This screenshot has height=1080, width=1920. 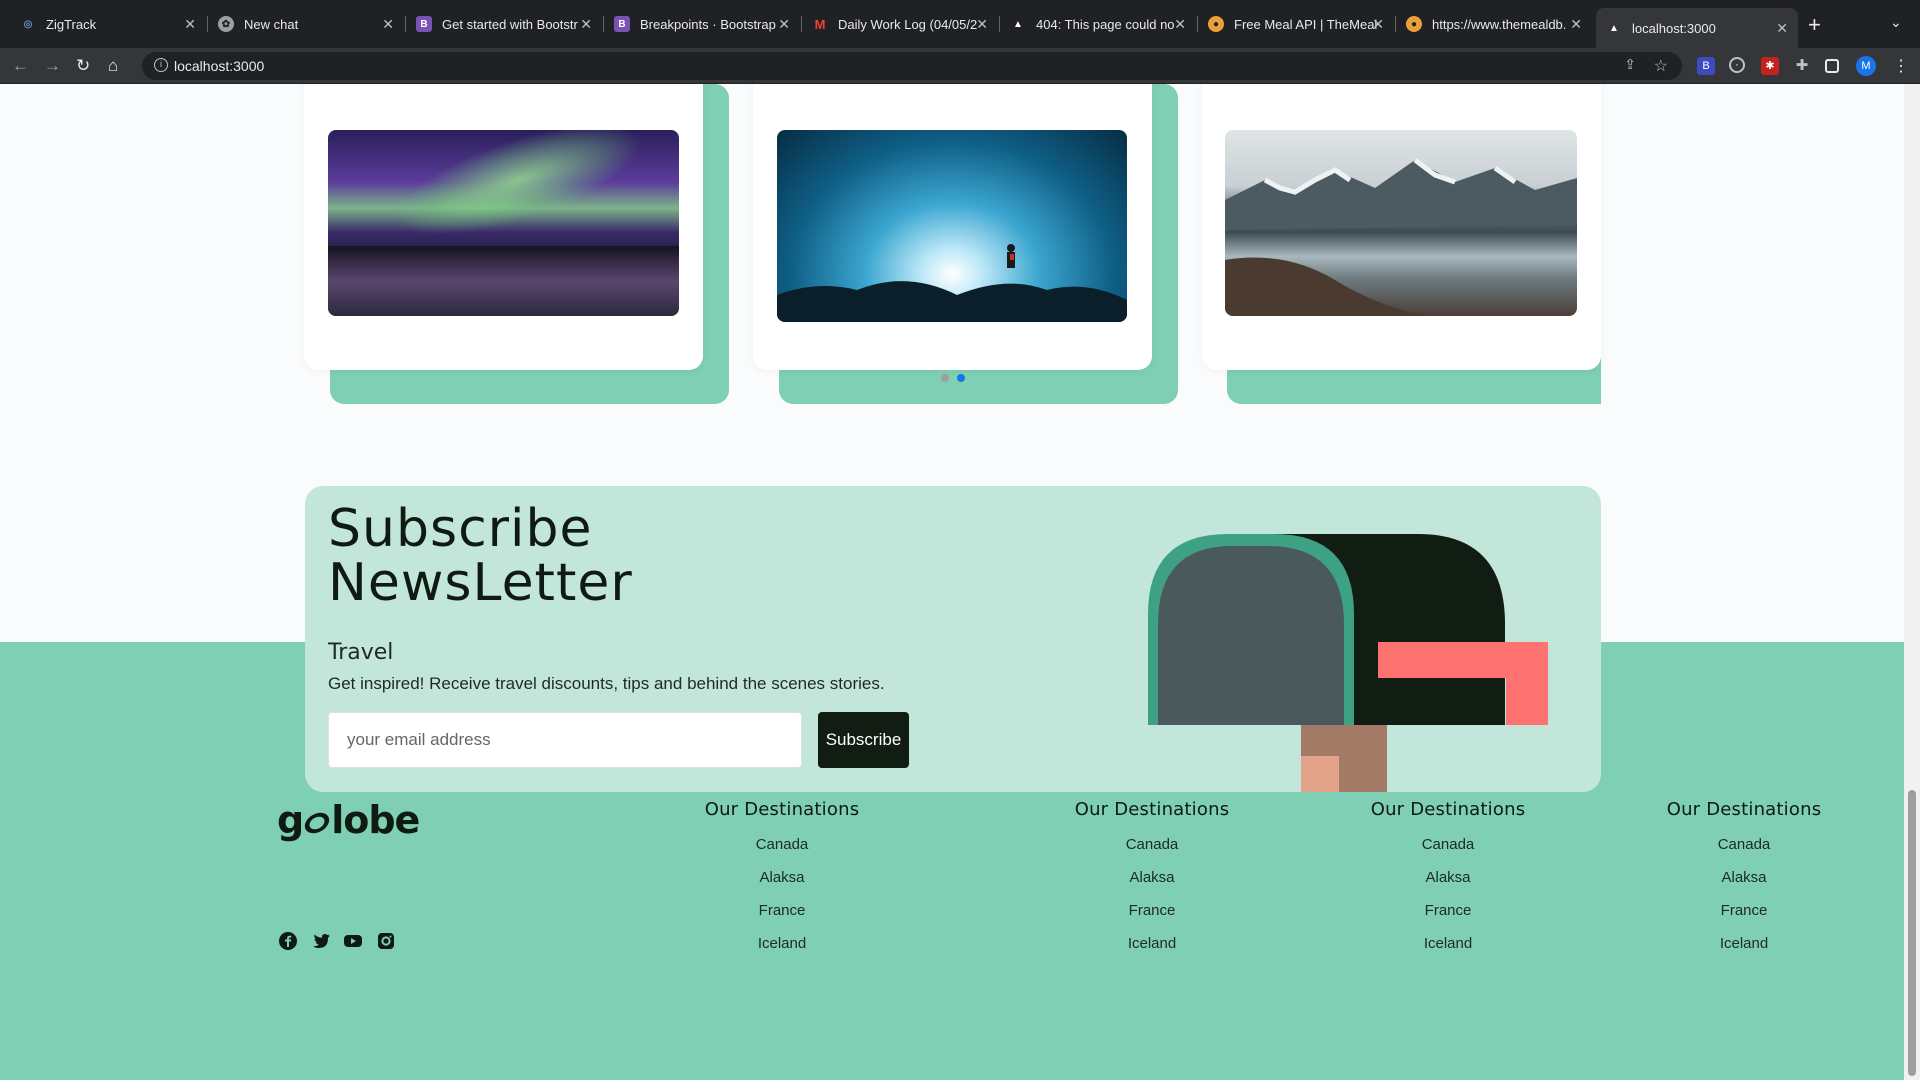 I want to click on title-line: NewsLetter, so click(x=480, y=583).